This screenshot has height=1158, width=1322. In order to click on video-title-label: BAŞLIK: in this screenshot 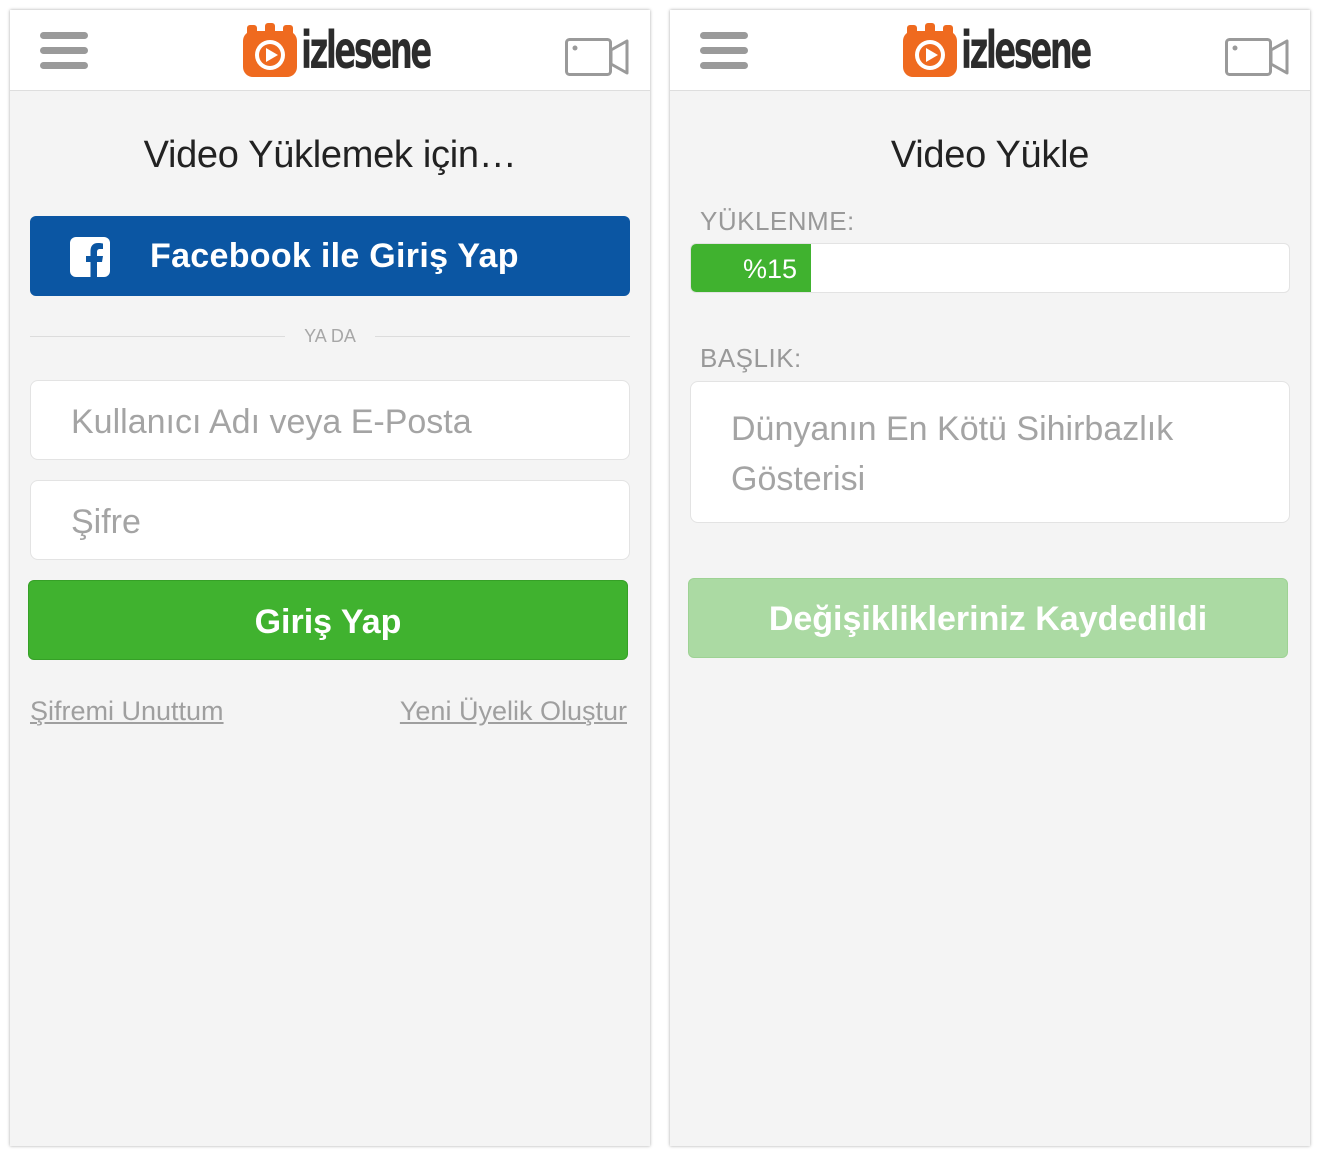, I will do `click(751, 358)`.